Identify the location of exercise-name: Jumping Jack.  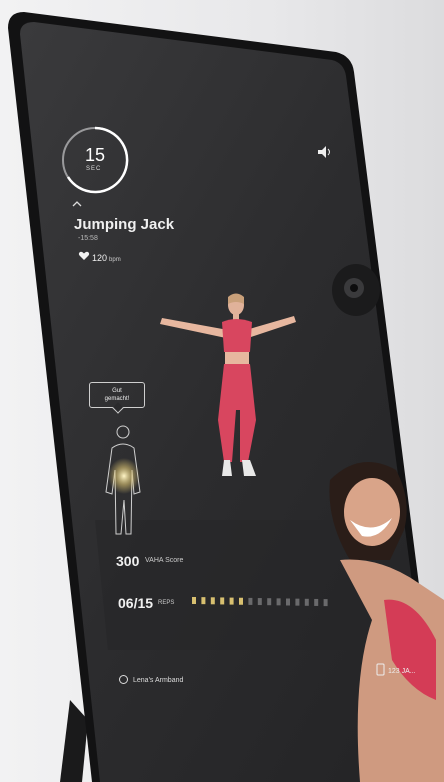
(124, 224).